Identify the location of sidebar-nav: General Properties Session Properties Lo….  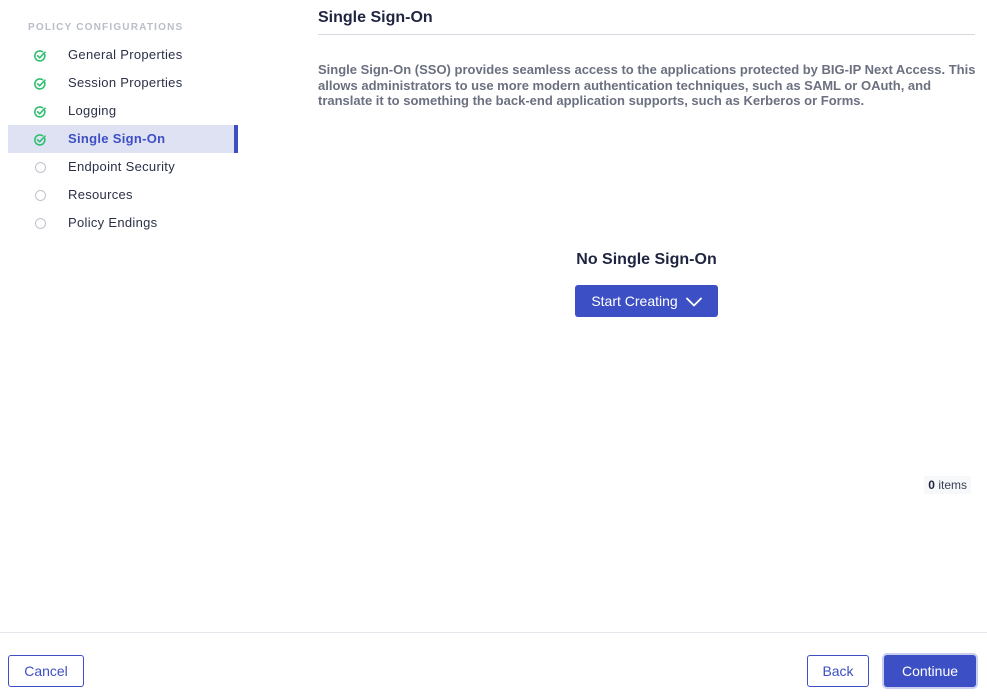
(123, 139).